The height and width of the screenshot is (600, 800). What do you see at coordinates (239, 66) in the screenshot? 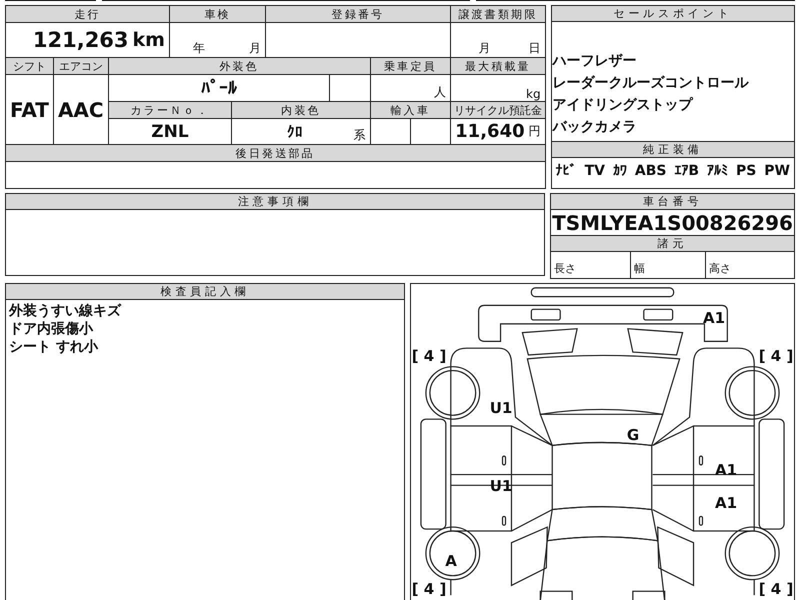
I see `column-header: 外装色` at bounding box center [239, 66].